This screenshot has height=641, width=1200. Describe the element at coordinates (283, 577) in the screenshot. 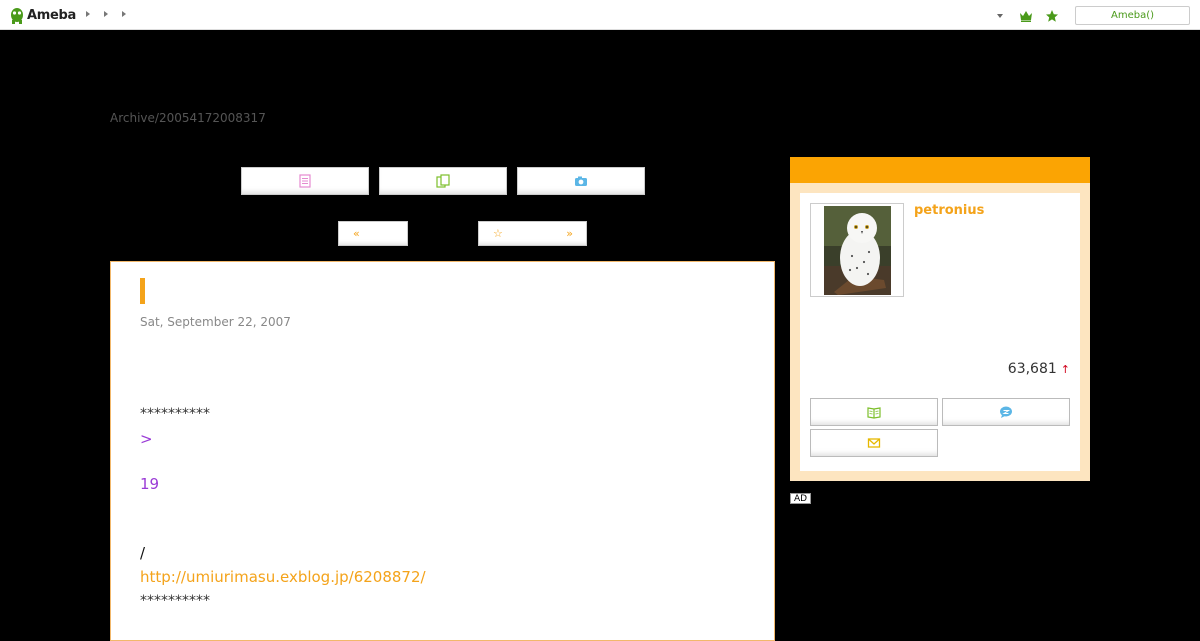

I see `external-link: http://umiurimasu.exblog.jp/6208872/` at that location.